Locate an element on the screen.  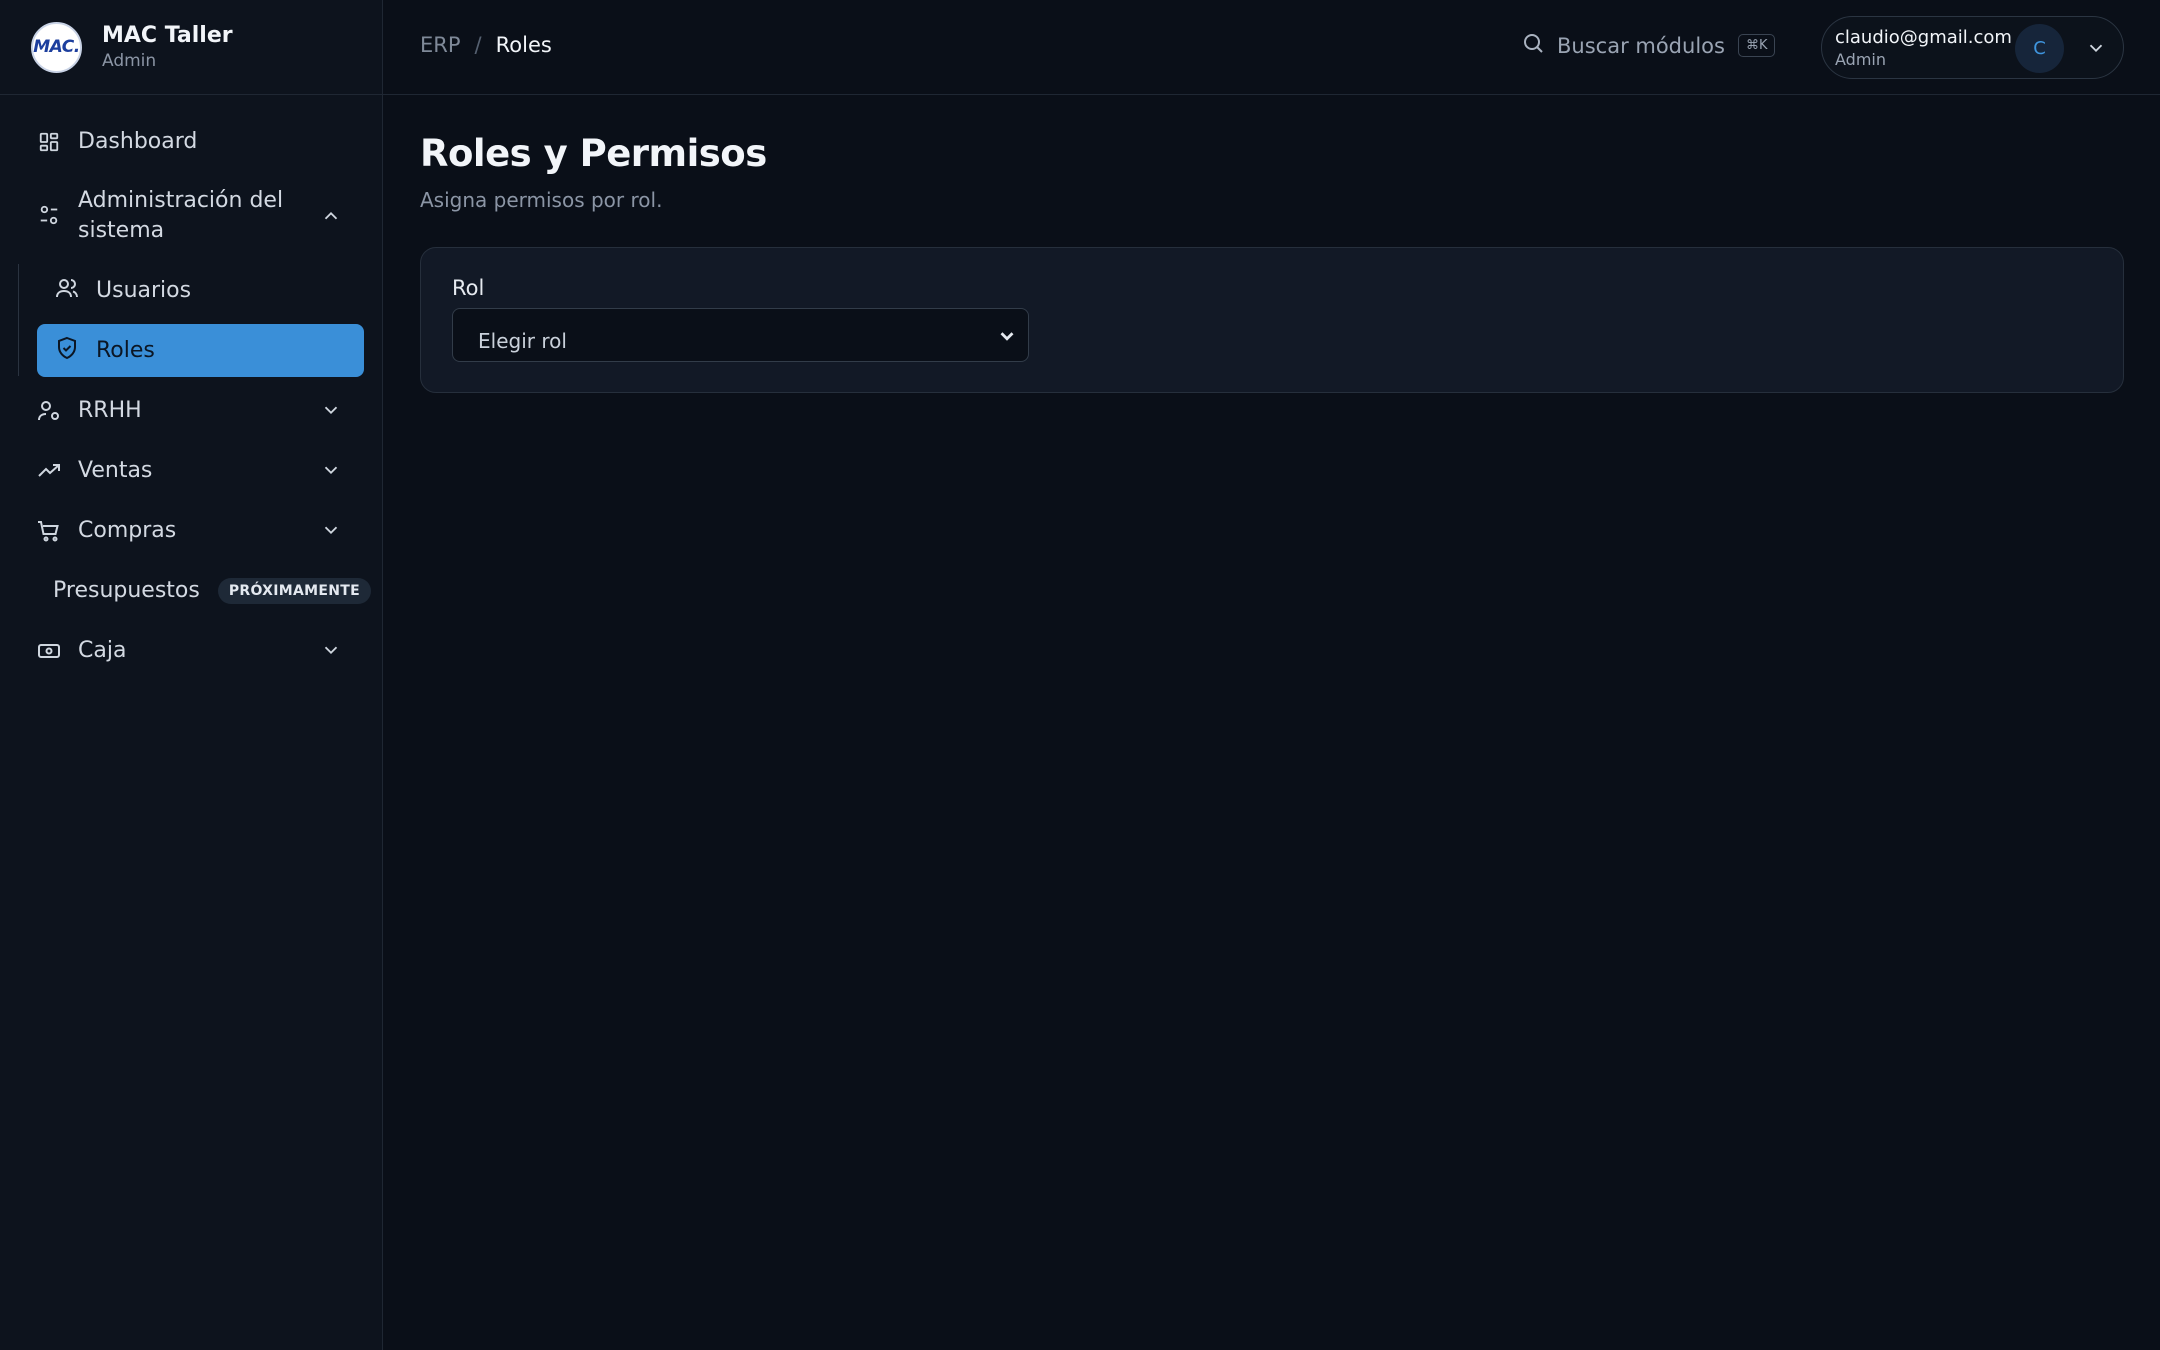
brand-header: MAC. MAC Taller Admin is located at coordinates (191, 47).